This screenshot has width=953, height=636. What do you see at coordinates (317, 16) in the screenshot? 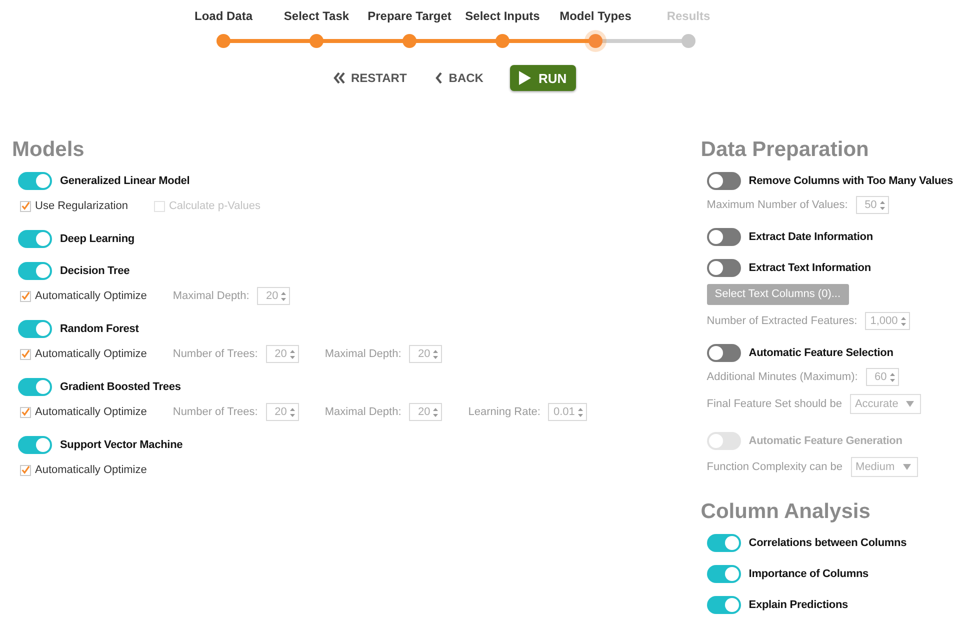
I see `step-label: Select Task` at bounding box center [317, 16].